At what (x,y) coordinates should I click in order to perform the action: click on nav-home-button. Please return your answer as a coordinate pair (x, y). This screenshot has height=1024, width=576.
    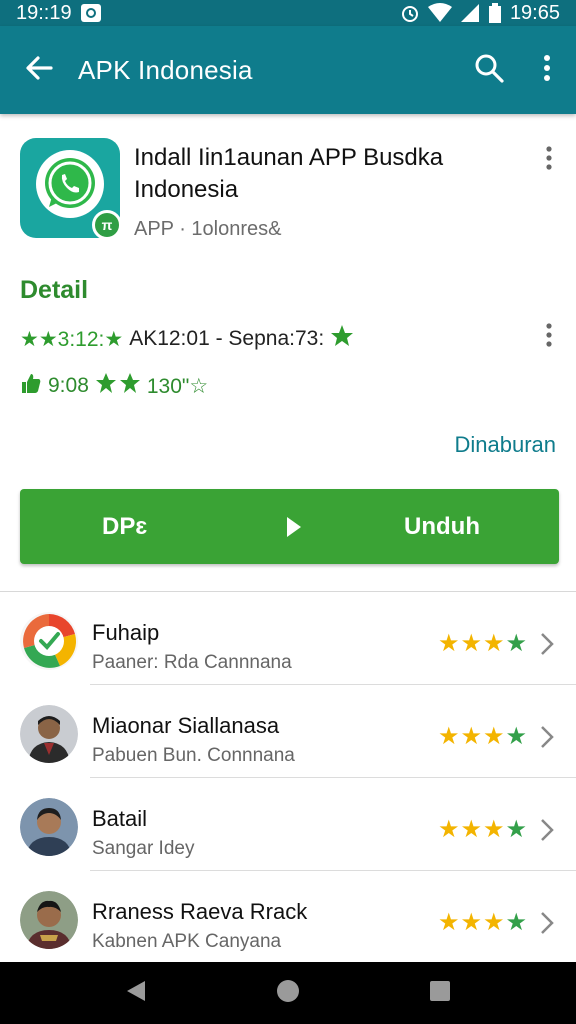
    Looking at the image, I should click on (288, 993).